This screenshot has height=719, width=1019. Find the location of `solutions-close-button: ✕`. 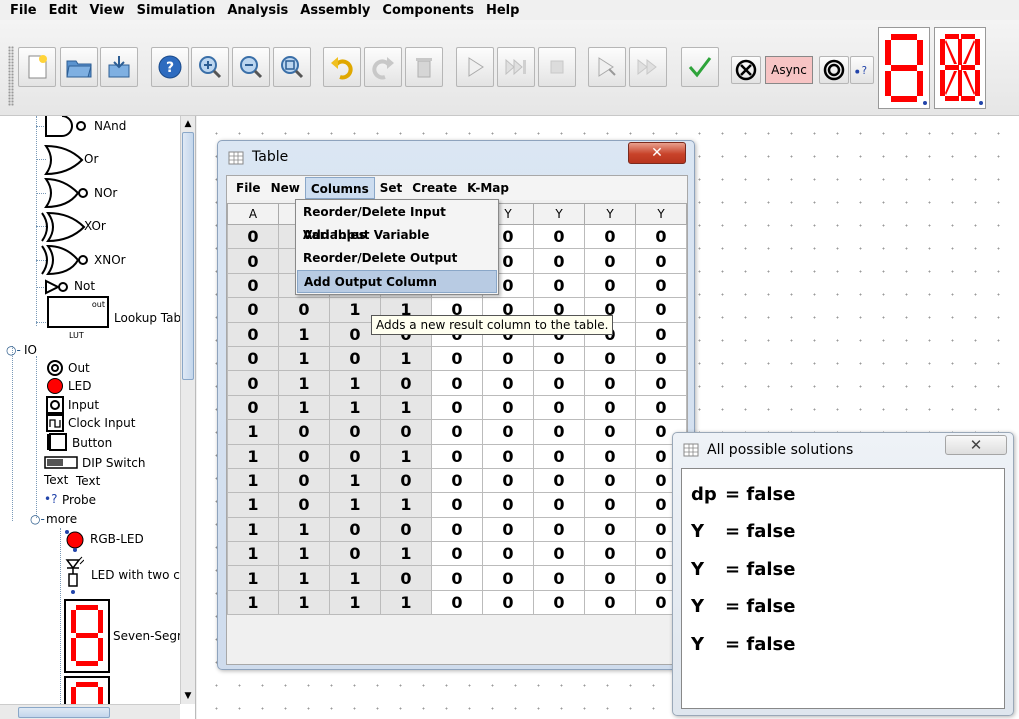

solutions-close-button: ✕ is located at coordinates (976, 445).